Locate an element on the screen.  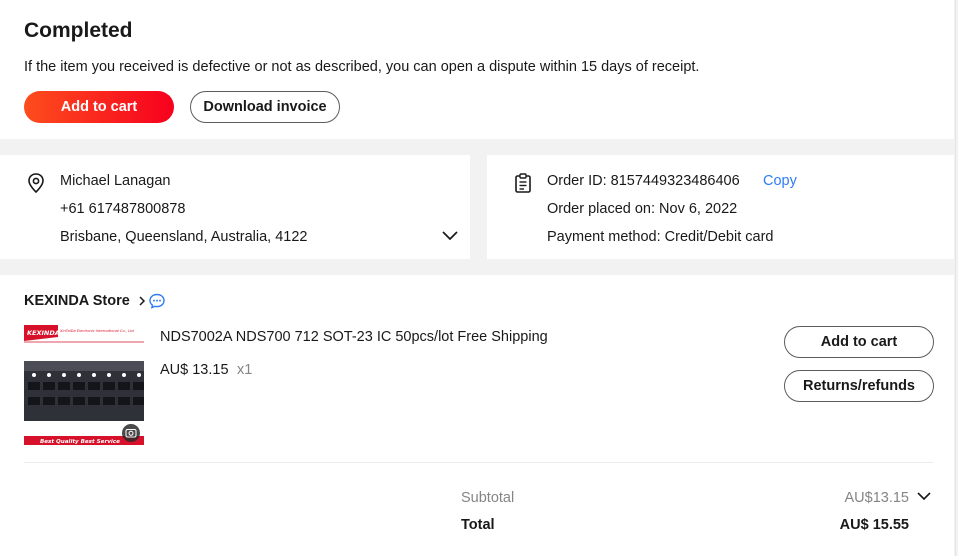
clipboard-icon is located at coordinates (523, 183).